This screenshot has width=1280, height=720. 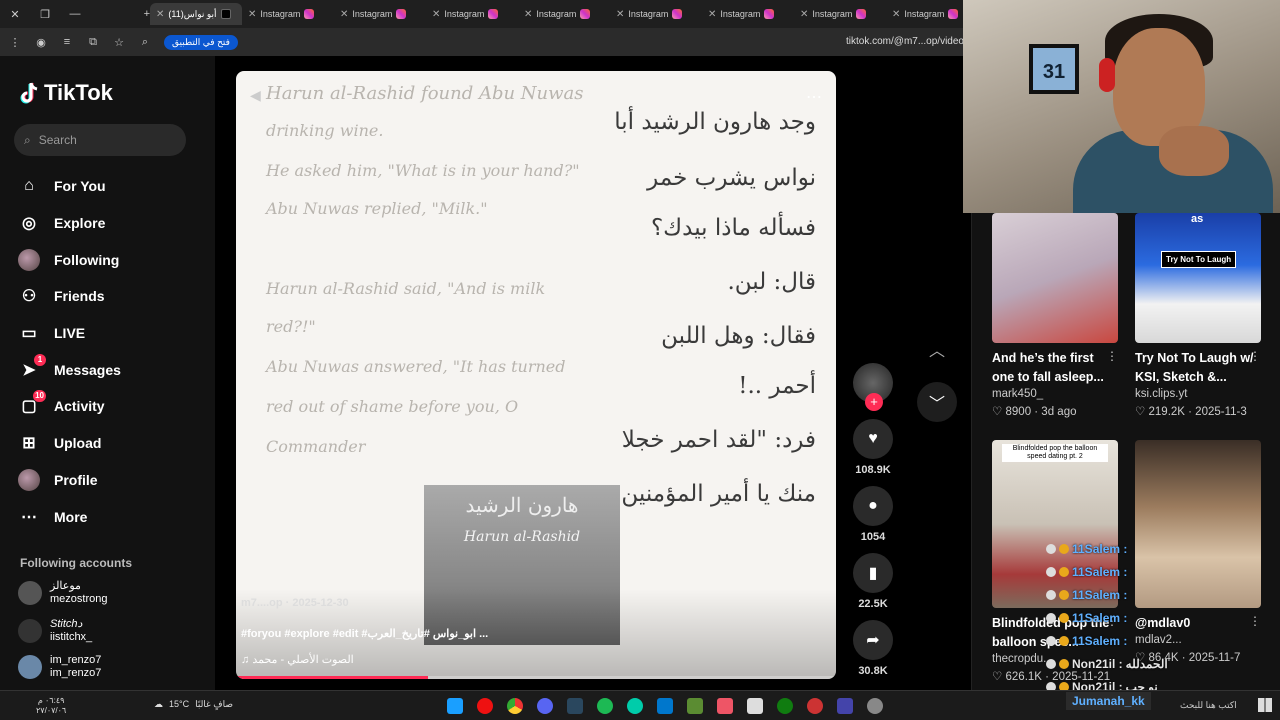 What do you see at coordinates (93, 42) in the screenshot?
I see `extensions-icon: ⧉` at bounding box center [93, 42].